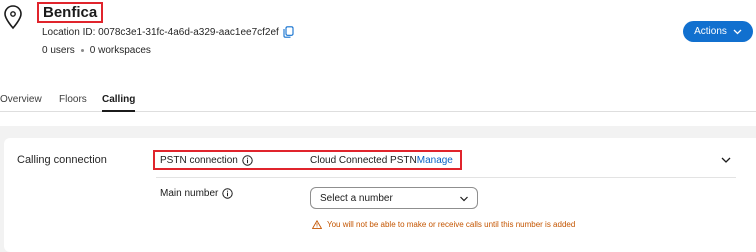  What do you see at coordinates (189, 193) in the screenshot?
I see `main-number-label: Main number` at bounding box center [189, 193].